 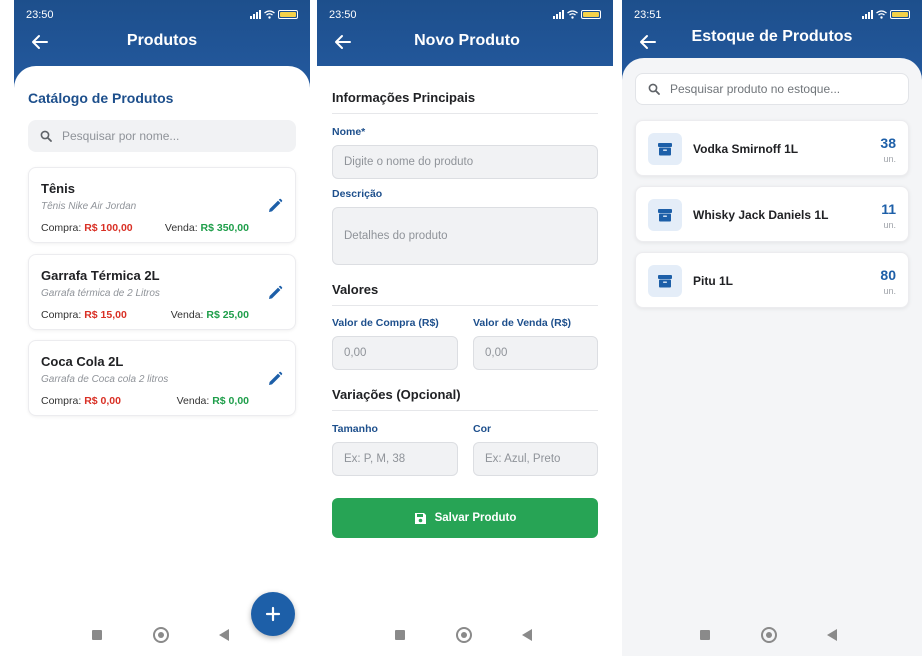 I want to click on toolbar: Produtos, so click(x=162, y=42).